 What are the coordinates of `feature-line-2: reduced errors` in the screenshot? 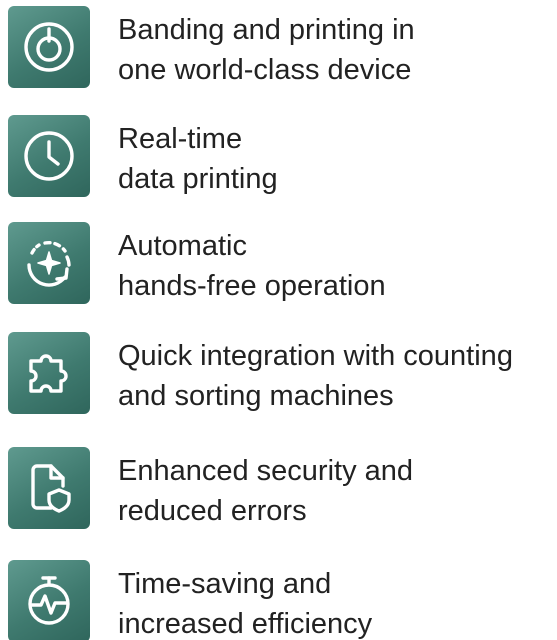 It's located at (212, 511).